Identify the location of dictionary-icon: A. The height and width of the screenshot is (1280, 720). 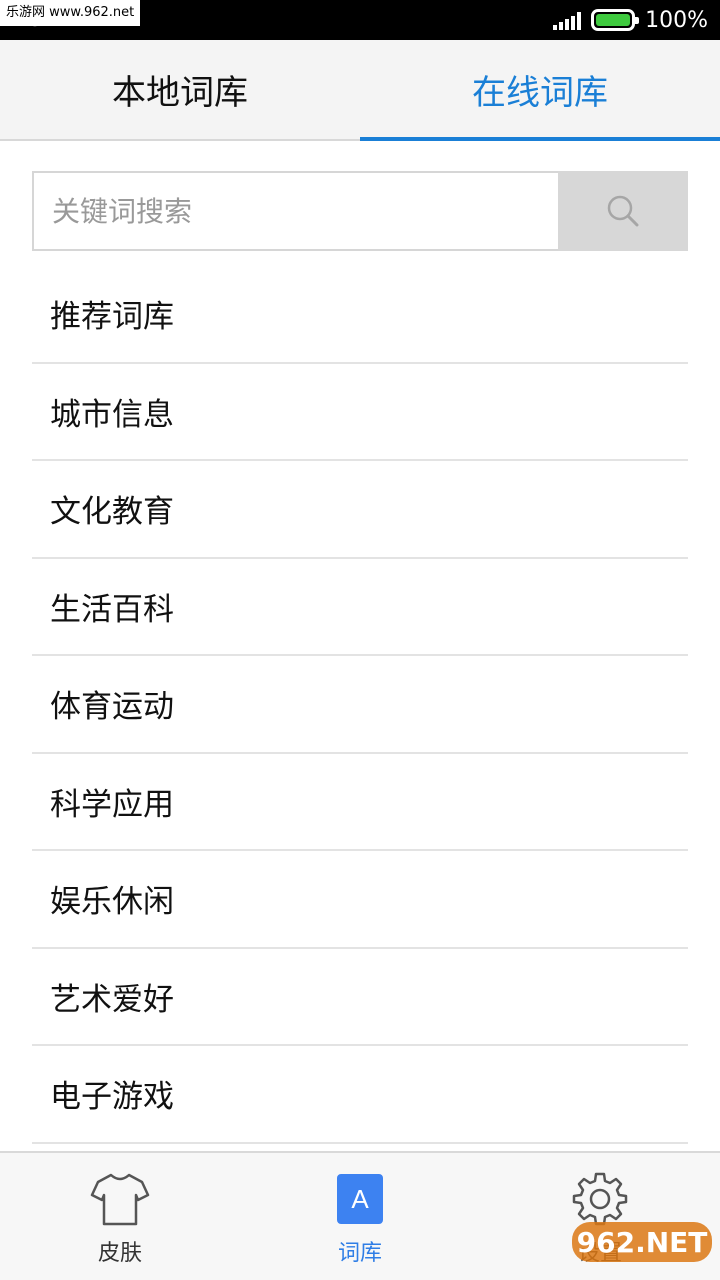
(360, 1199).